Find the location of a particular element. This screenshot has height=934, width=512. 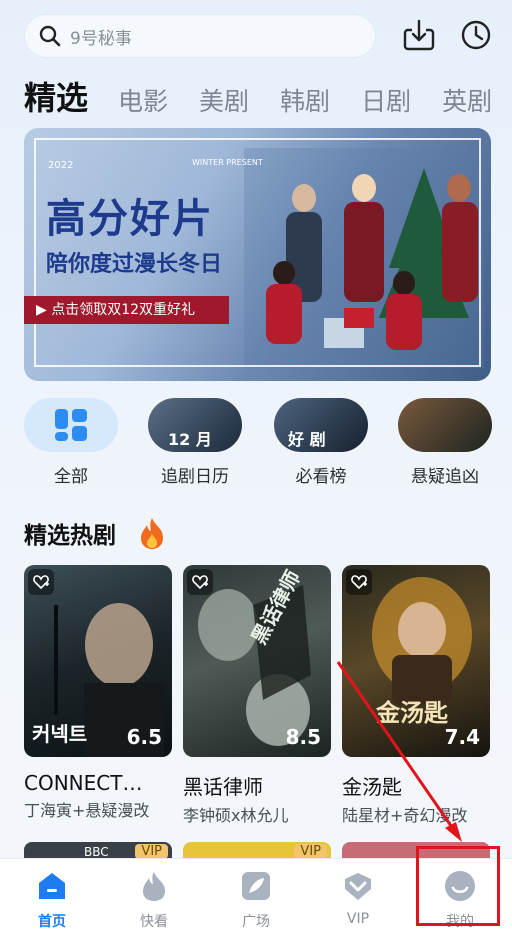

drama-desc: 李钟硕x林允儿 is located at coordinates (236, 815).